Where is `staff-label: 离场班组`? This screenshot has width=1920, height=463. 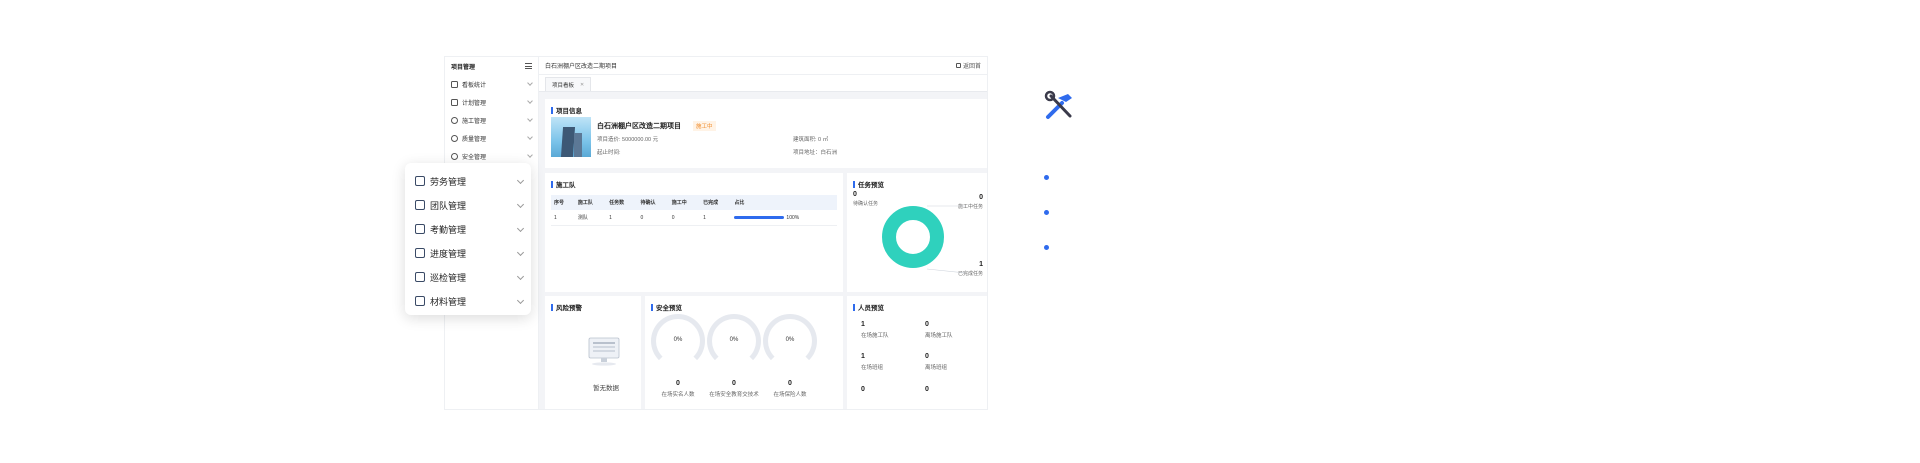 staff-label: 离场班组 is located at coordinates (936, 368).